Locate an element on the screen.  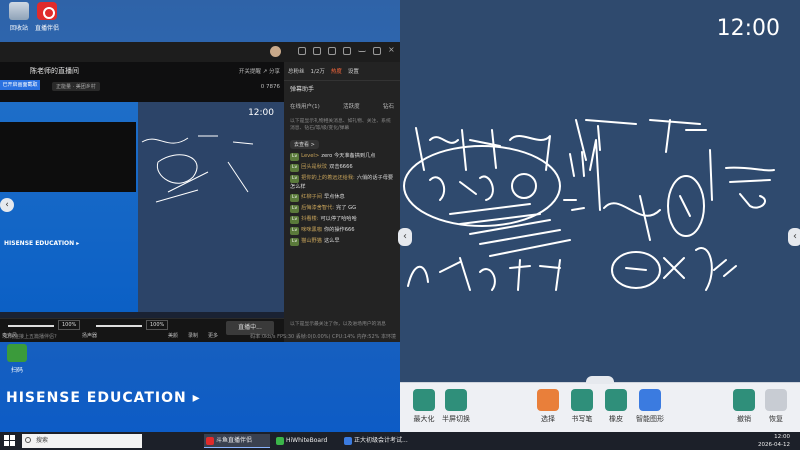
preview-nested-window is located at coordinates (68, 157).